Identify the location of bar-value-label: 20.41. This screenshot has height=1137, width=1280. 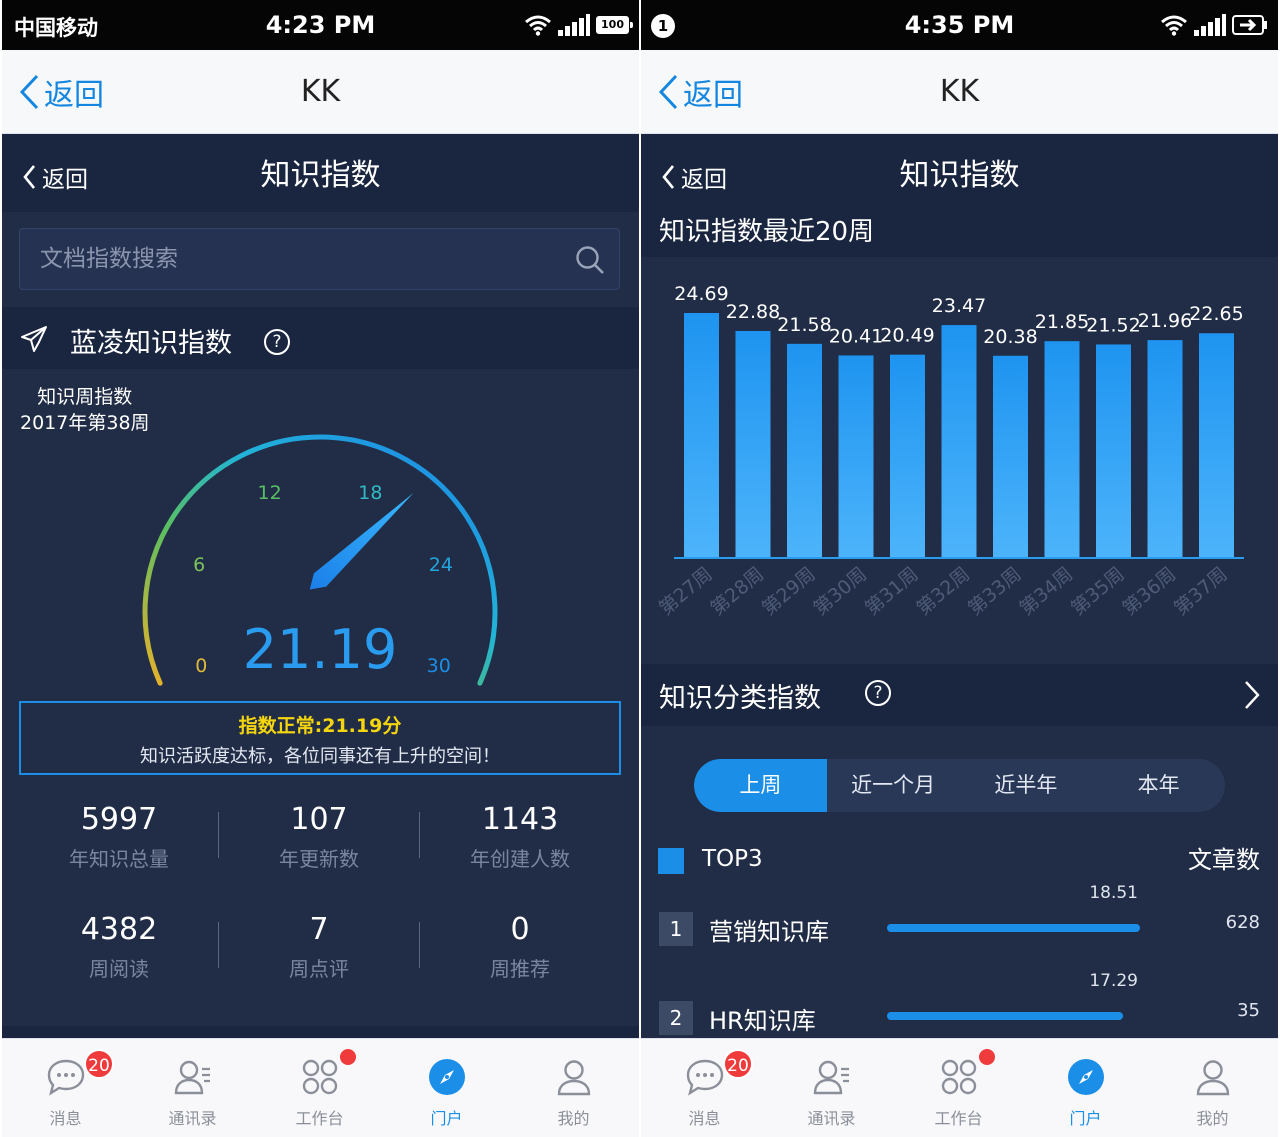
(856, 336).